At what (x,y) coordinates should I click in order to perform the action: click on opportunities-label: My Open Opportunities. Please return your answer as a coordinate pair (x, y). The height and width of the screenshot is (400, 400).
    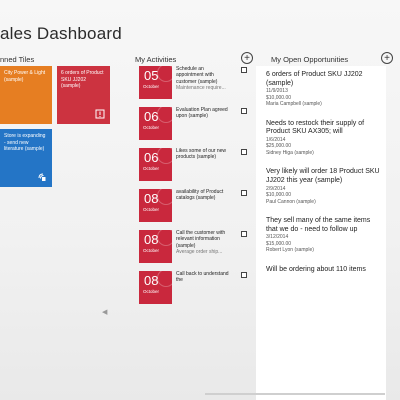
    Looking at the image, I should click on (310, 59).